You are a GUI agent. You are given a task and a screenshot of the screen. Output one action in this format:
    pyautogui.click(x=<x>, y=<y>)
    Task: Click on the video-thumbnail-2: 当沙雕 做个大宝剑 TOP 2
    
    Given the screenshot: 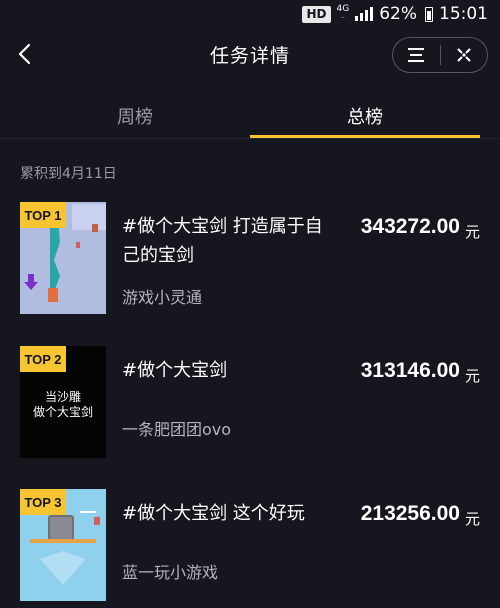 What is the action you would take?
    pyautogui.click(x=63, y=402)
    